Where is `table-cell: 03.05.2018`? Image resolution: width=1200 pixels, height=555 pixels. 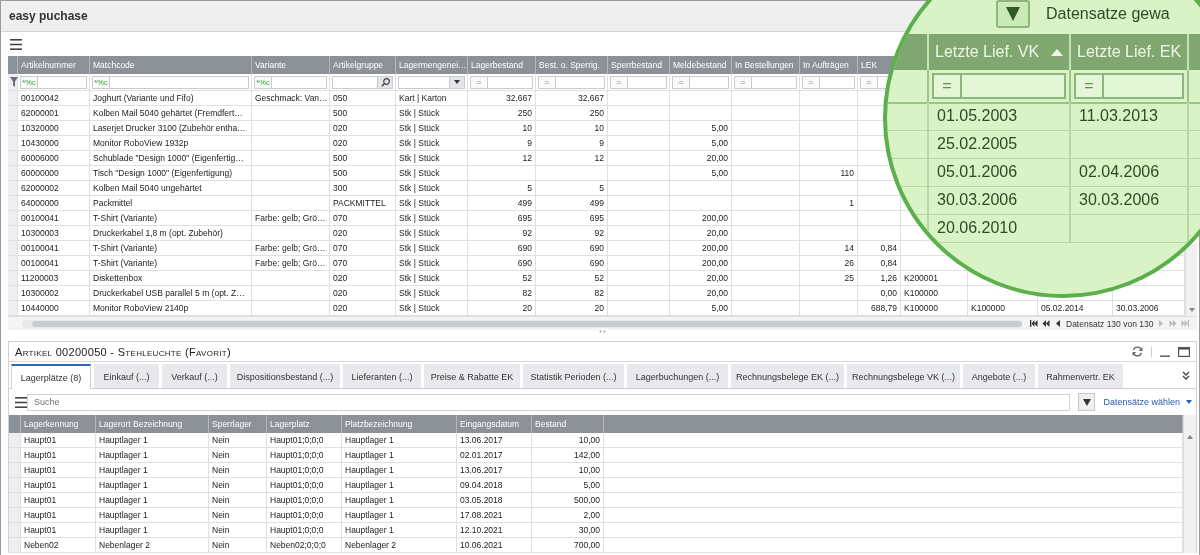 table-cell: 03.05.2018 is located at coordinates (494, 500).